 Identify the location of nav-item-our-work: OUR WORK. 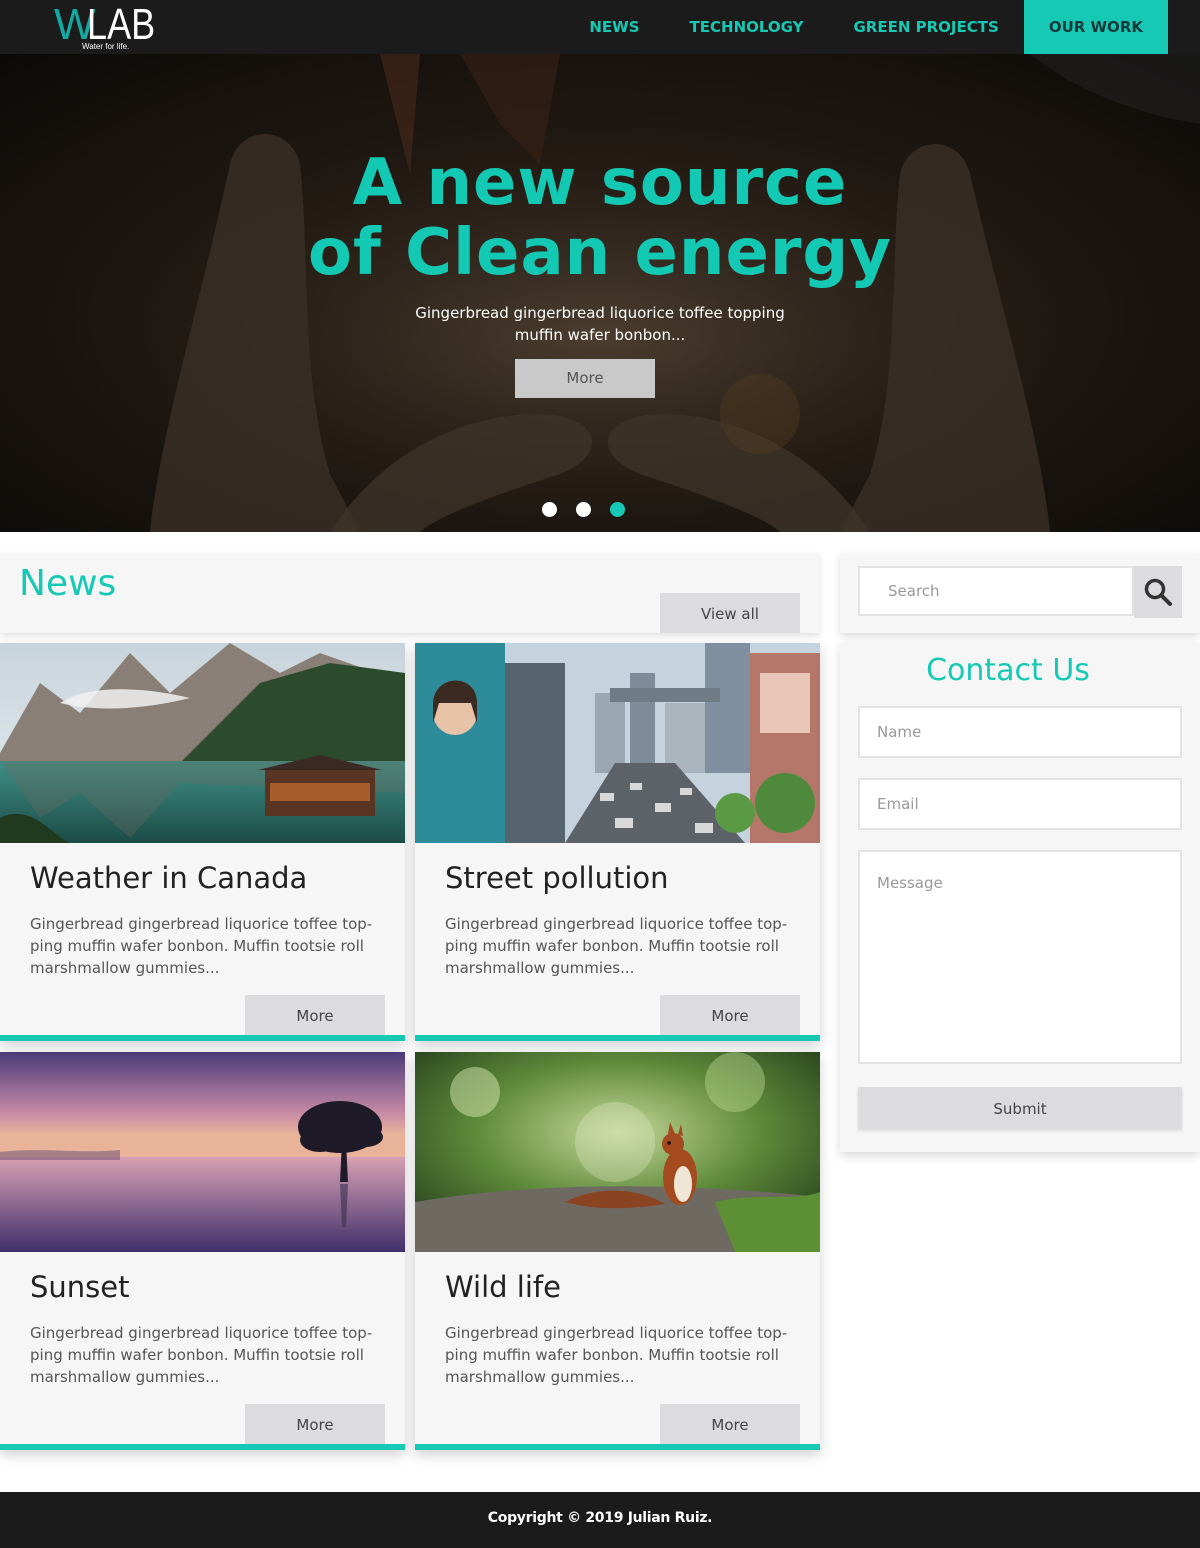
(1095, 27).